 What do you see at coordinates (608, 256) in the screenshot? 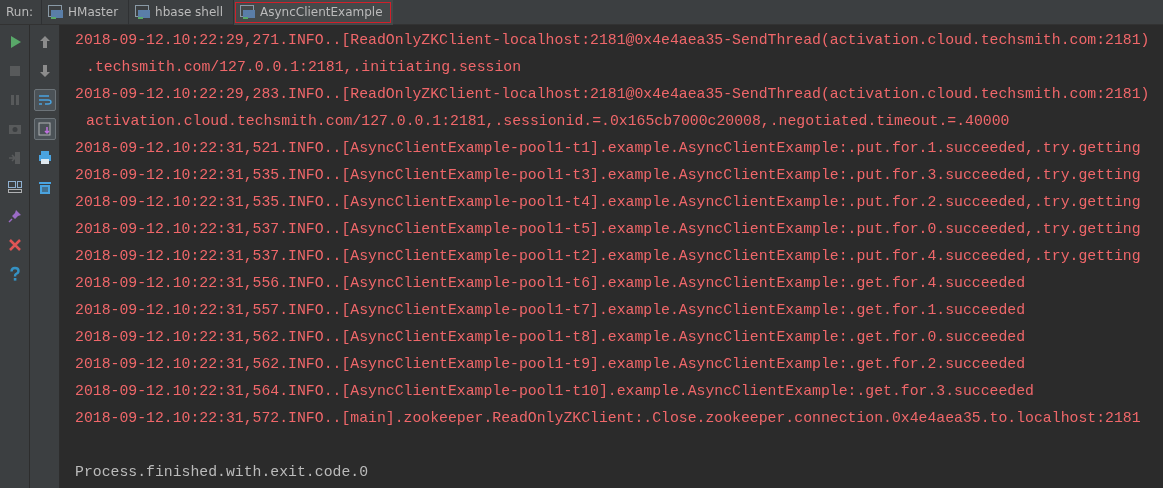
I see `console-line: 2018-09-12.10:22:31,537.INFO..[AsyncClientExample-pool1-t2].example.AsyncClientExample:.put.for.4.succeeded,.try.getting` at bounding box center [608, 256].